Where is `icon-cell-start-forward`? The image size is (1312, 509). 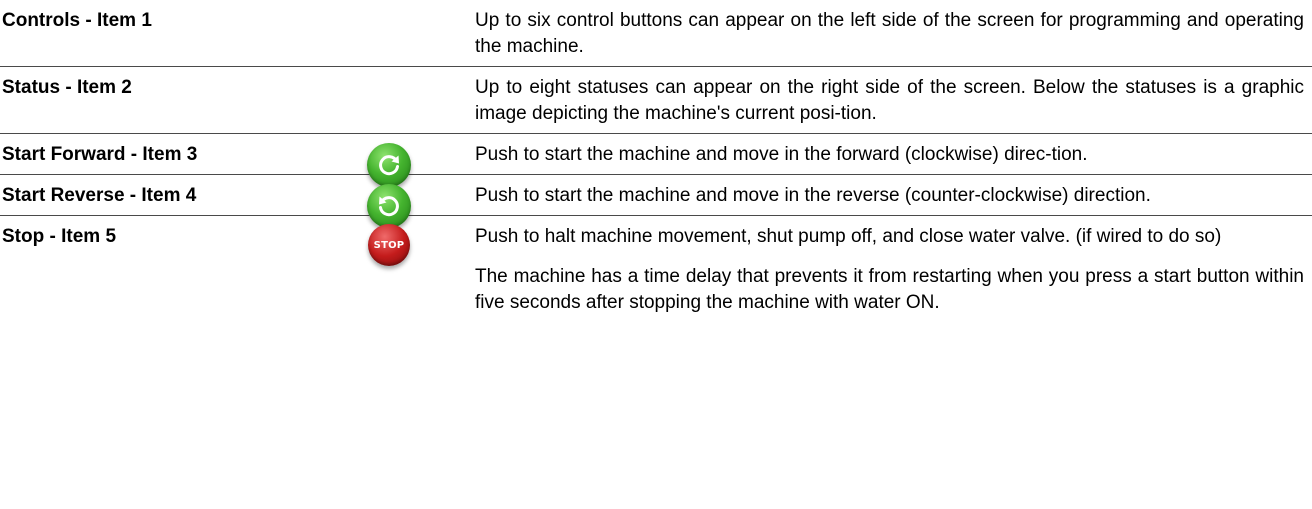
icon-cell-start-forward is located at coordinates (420, 160).